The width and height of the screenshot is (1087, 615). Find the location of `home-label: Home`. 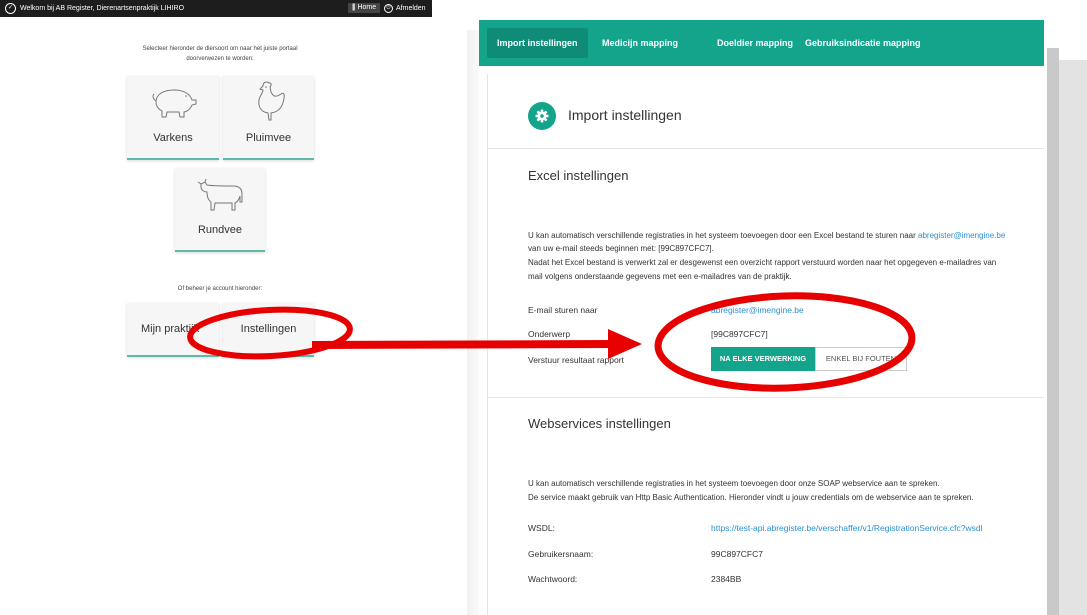

home-label: Home is located at coordinates (367, 7).